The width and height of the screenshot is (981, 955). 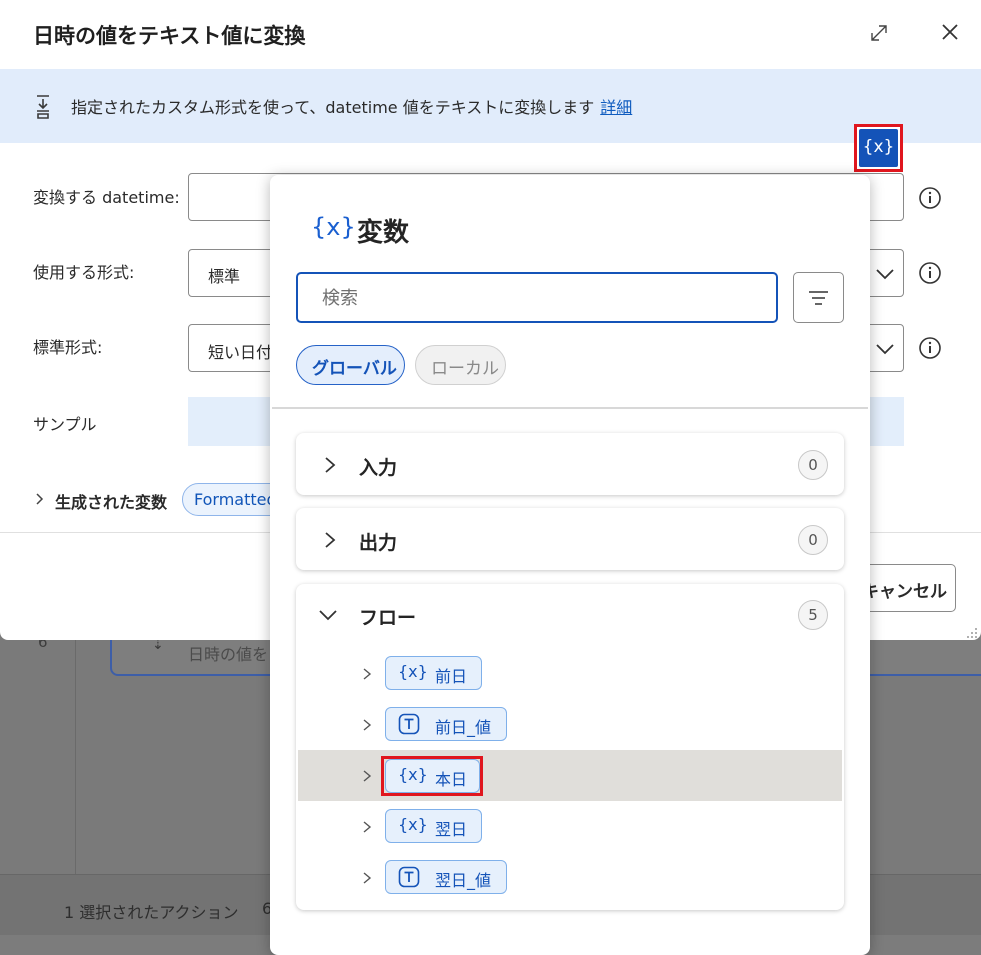 I want to click on generated-vars-label: 生成された変数, so click(x=111, y=501).